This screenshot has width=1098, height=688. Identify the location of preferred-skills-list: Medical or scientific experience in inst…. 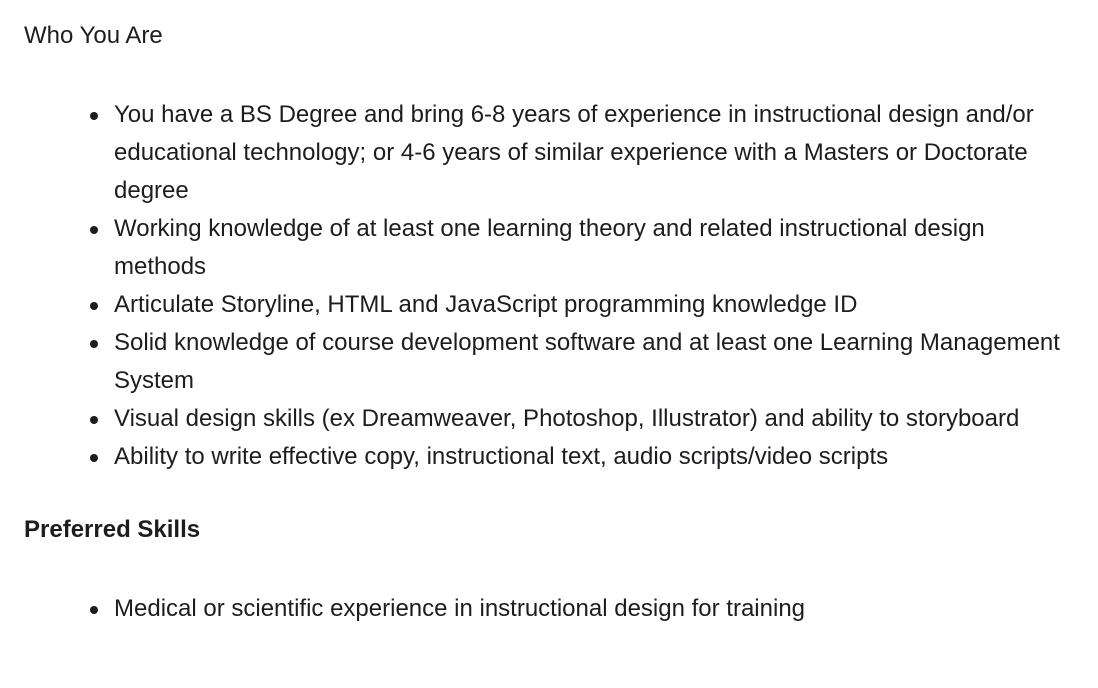
(561, 609).